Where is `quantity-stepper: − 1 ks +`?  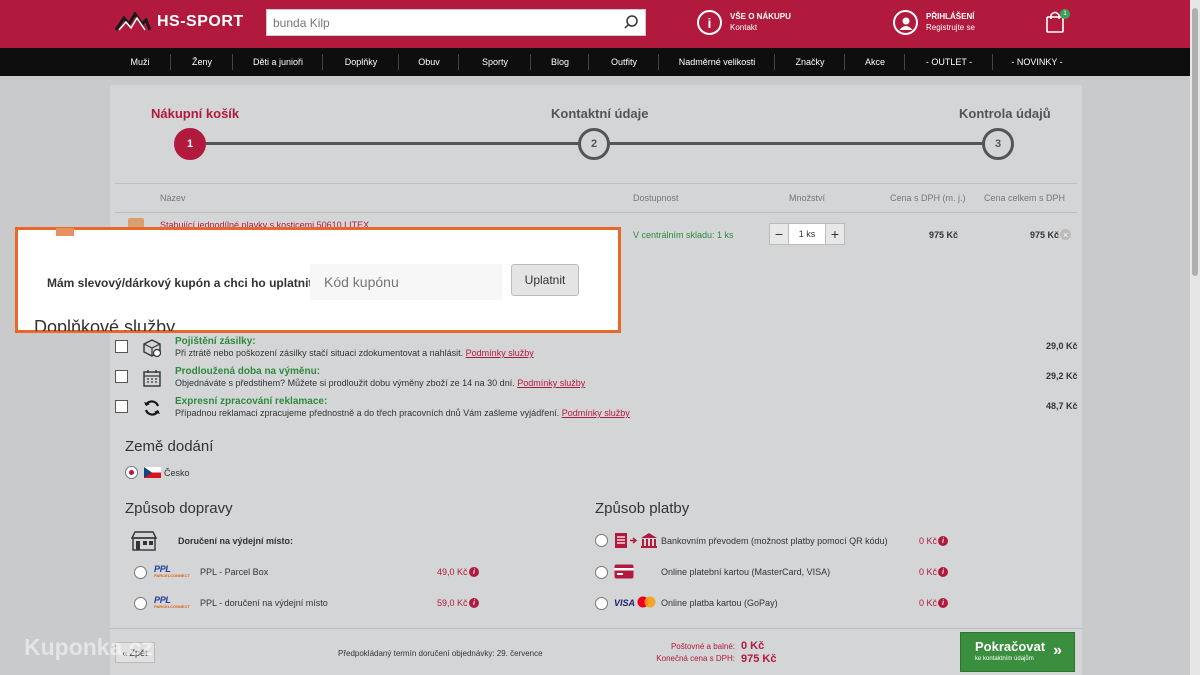
quantity-stepper: − 1 ks + is located at coordinates (807, 234).